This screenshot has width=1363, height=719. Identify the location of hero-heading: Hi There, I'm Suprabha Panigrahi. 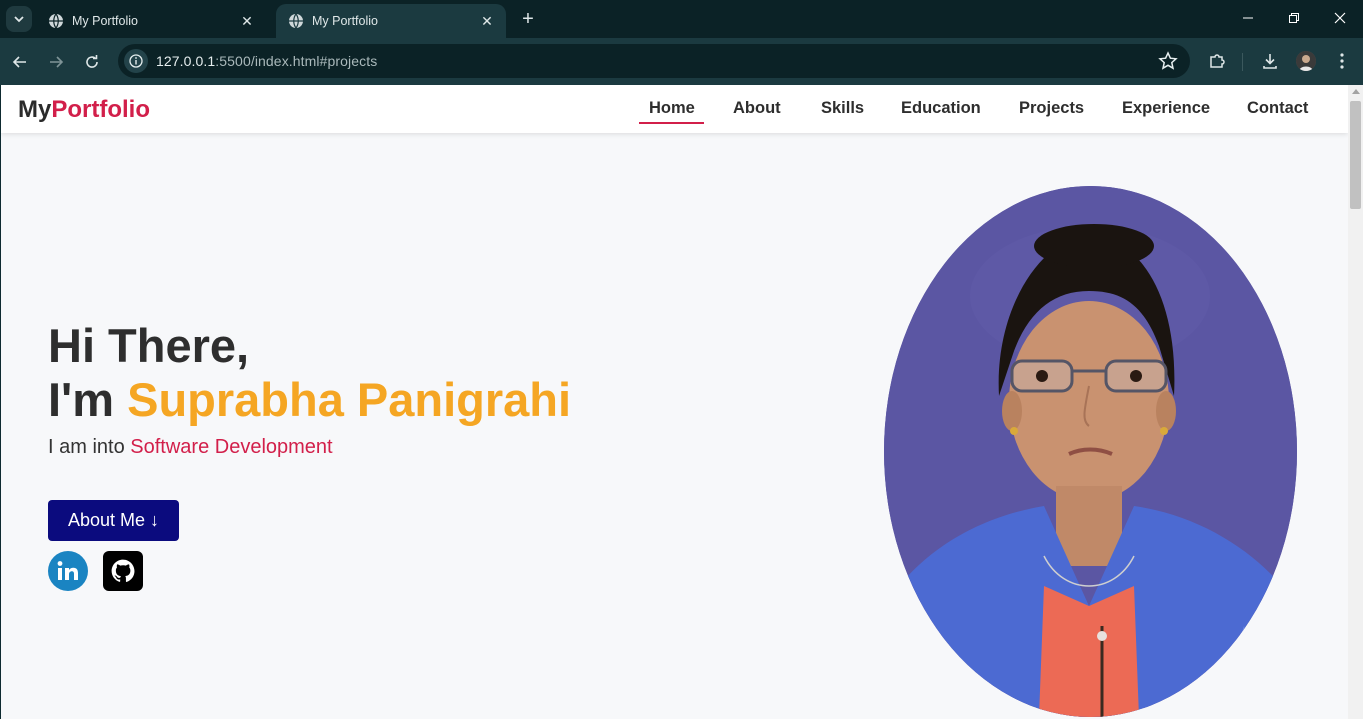
(309, 373).